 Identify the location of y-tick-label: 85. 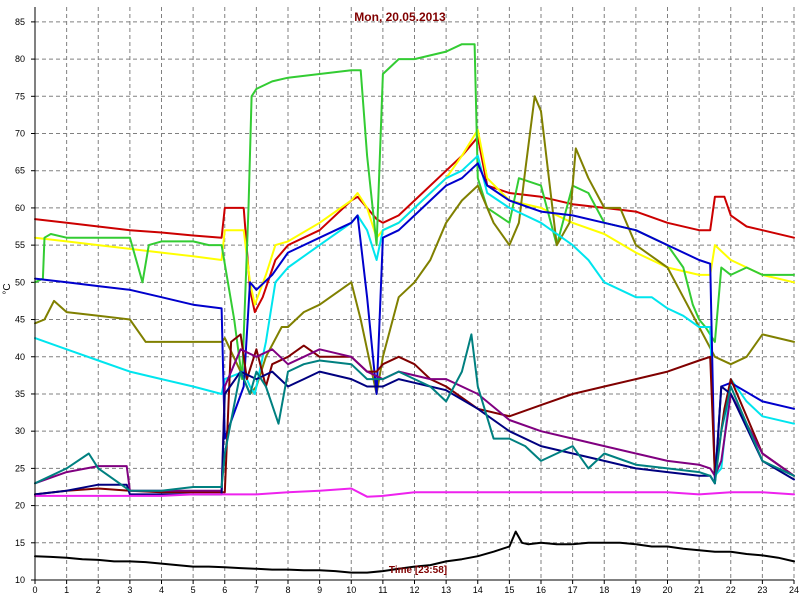
(20, 22).